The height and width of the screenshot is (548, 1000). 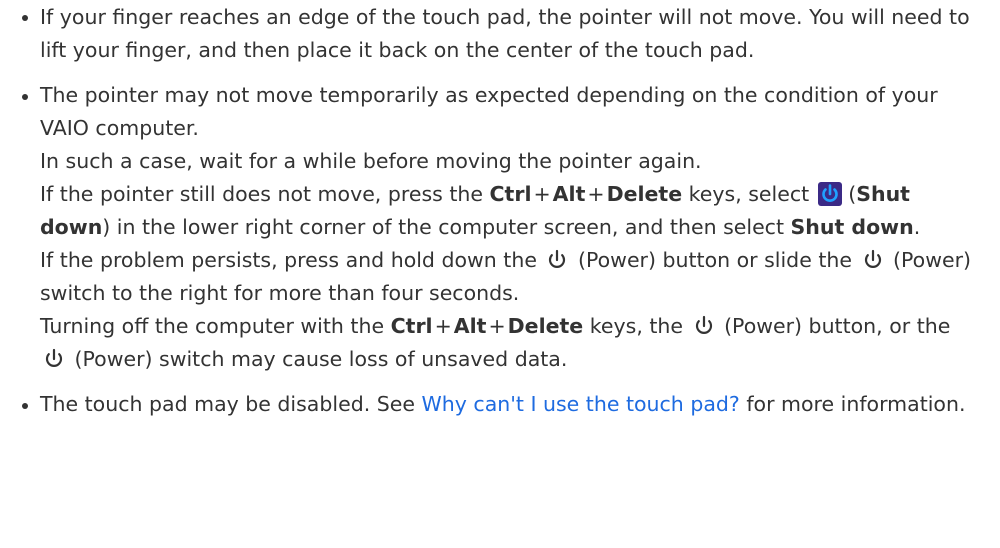 I want to click on shutdown-icon, so click(x=829, y=194).